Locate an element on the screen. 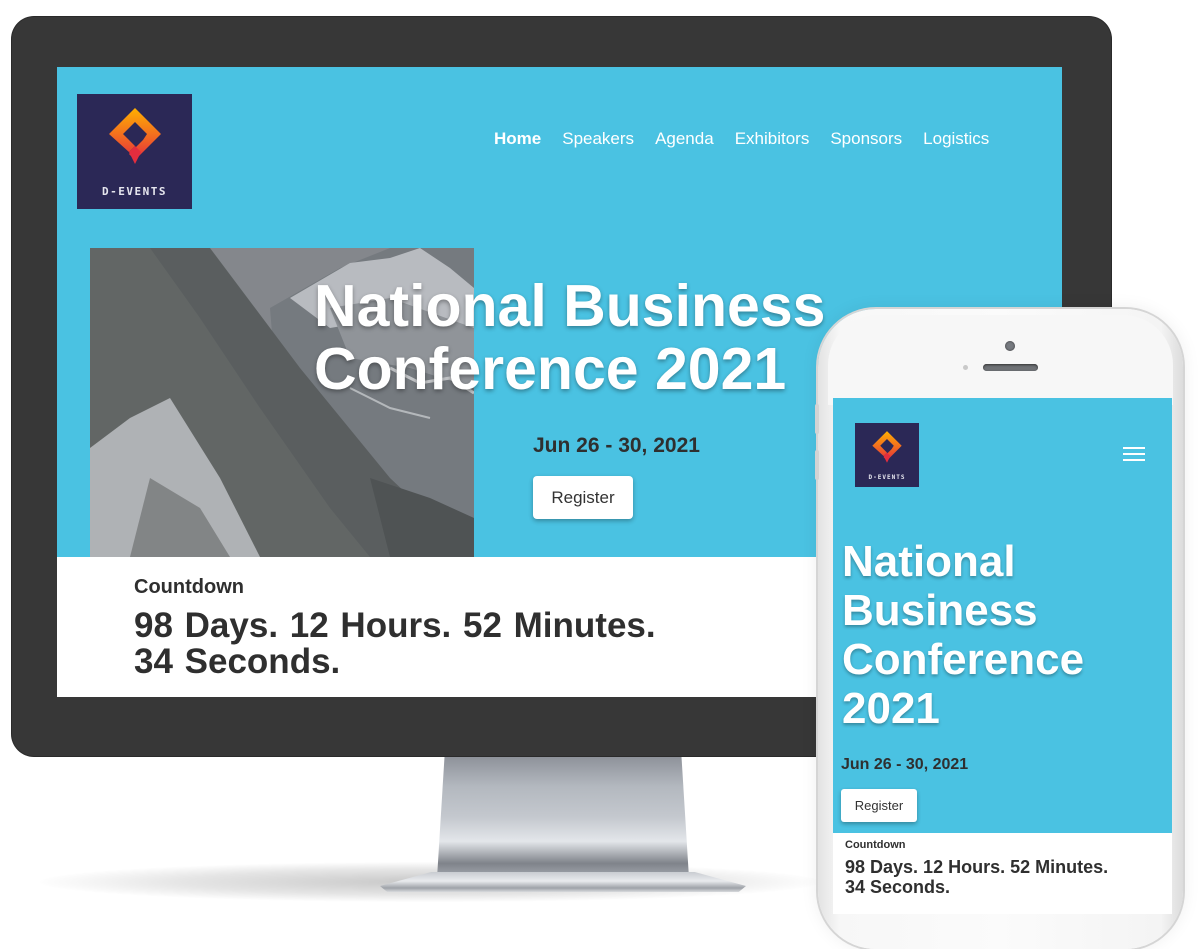 The width and height of the screenshot is (1200, 949). mobile-title-line-1: National is located at coordinates (929, 561).